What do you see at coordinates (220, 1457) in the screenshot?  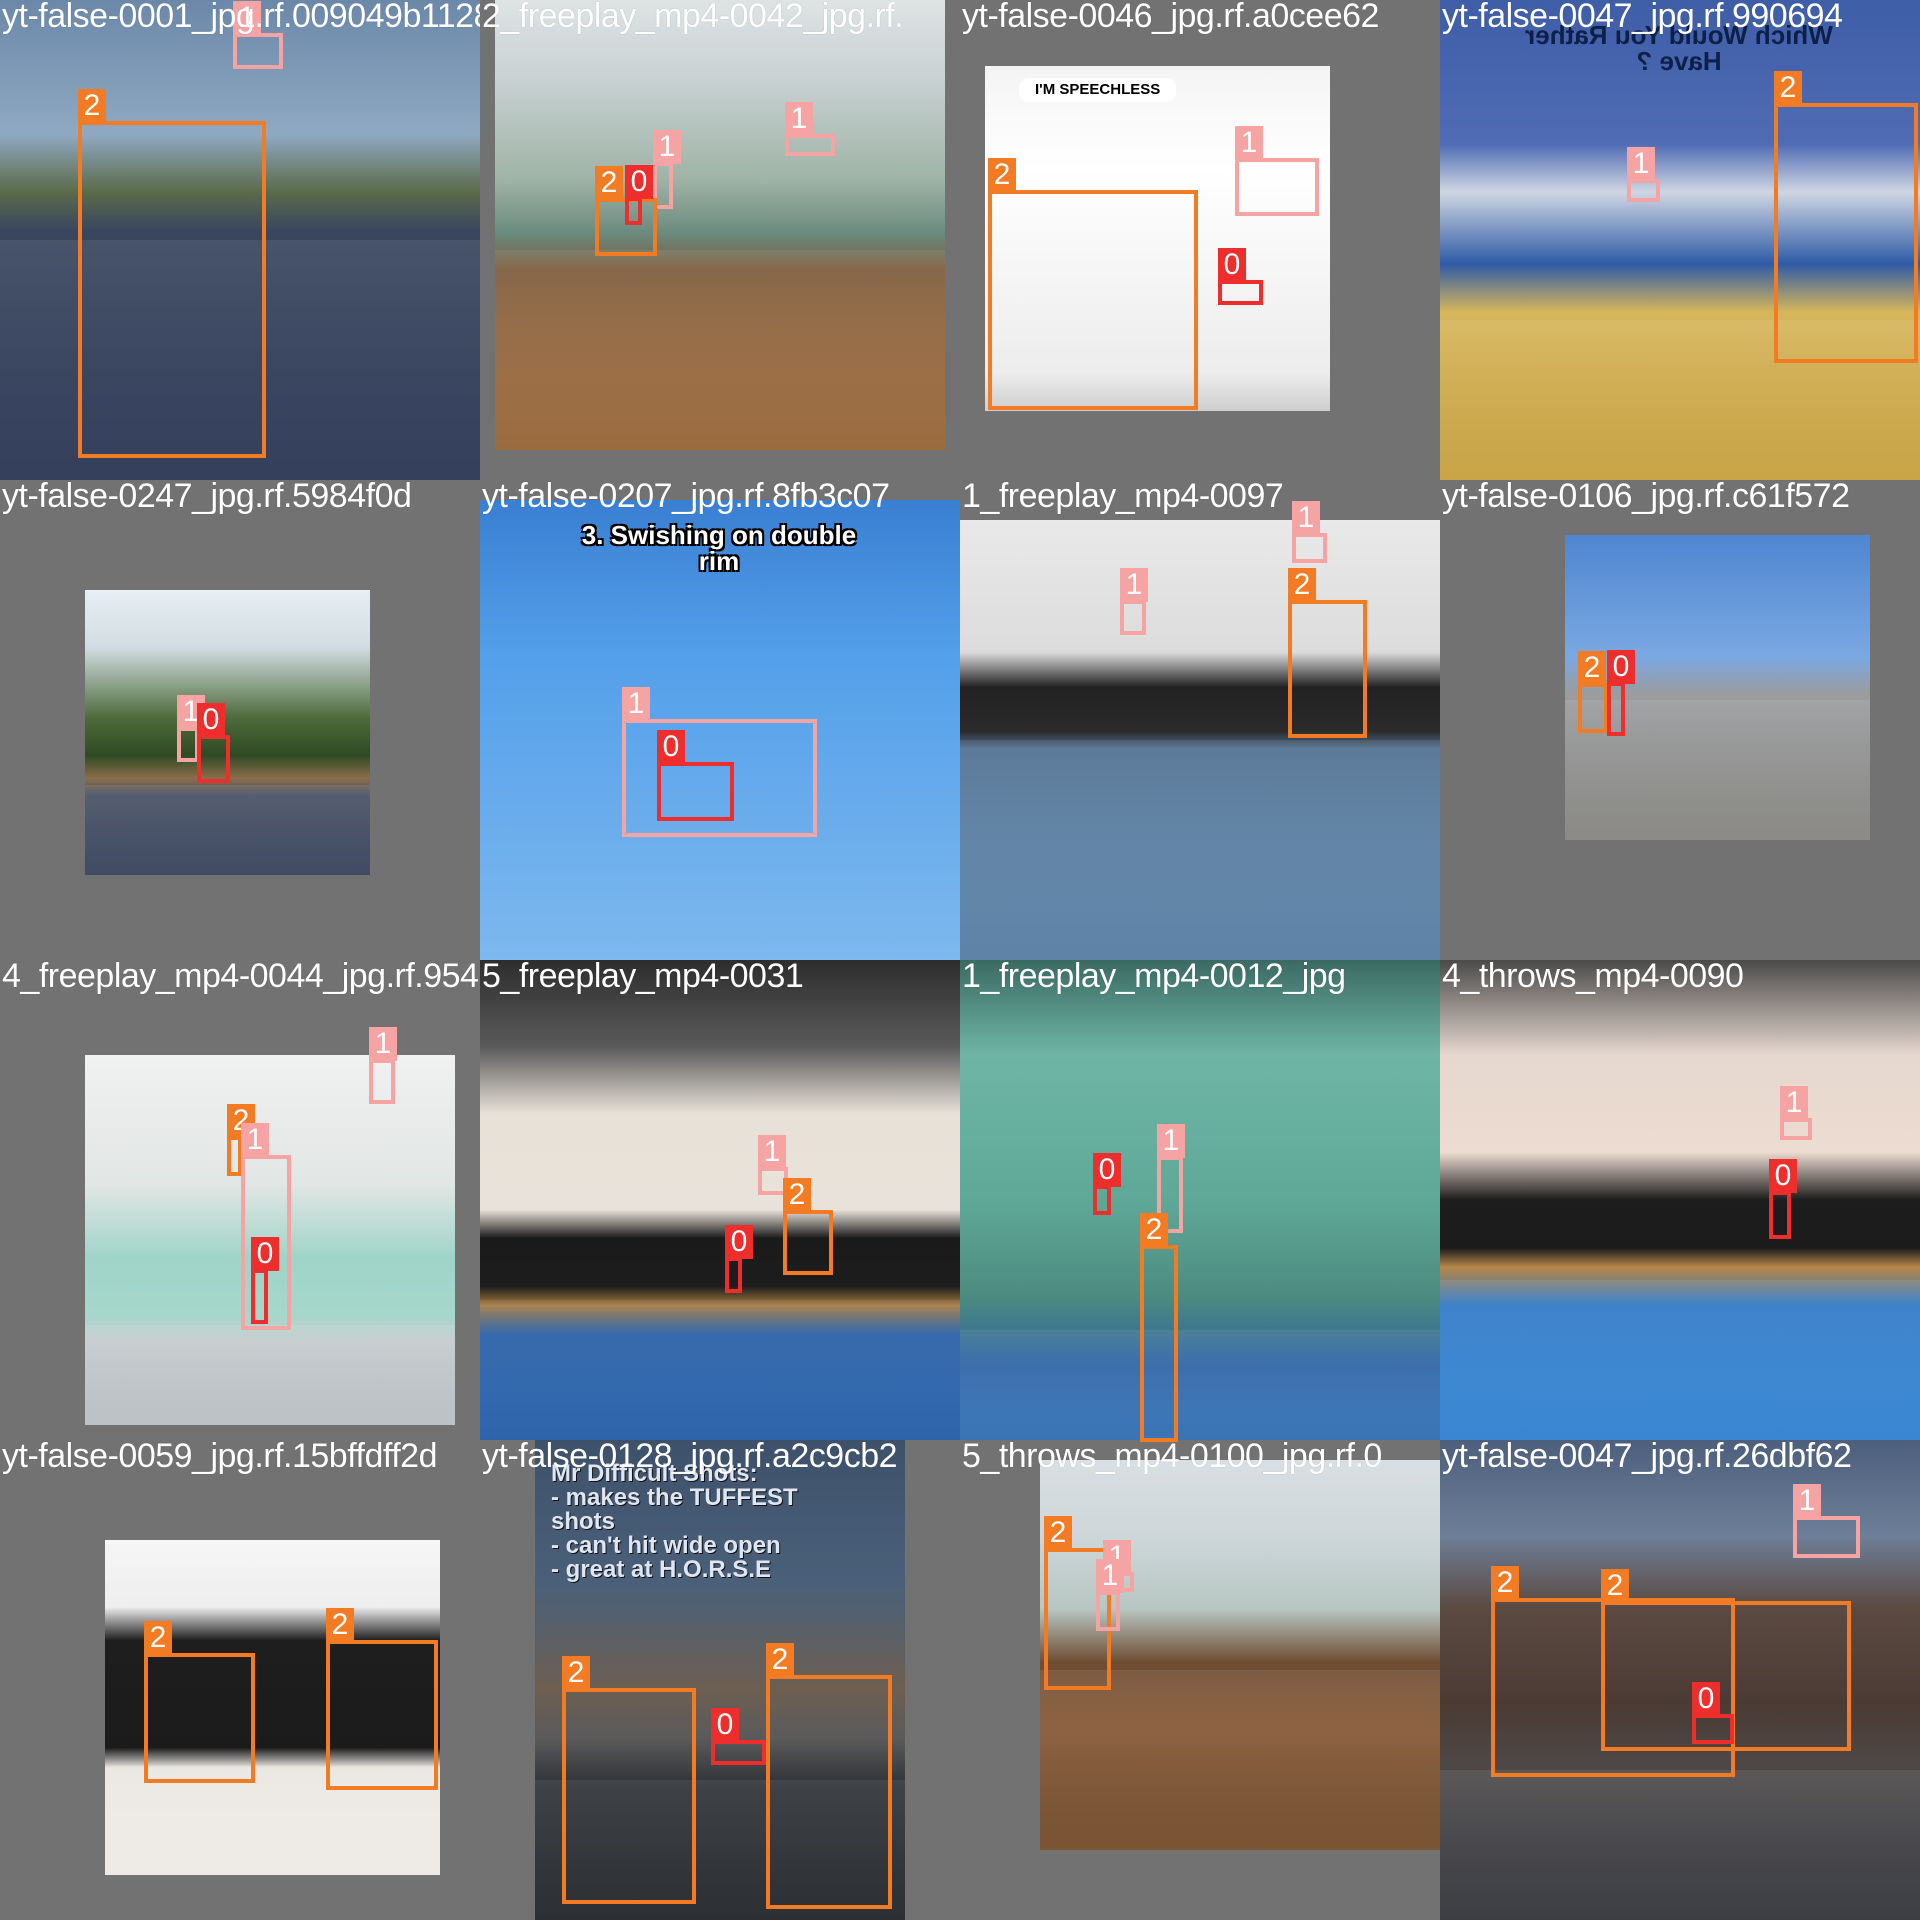 I see `image-filename-caption: yt-false-0059_jpg.rf.15bffdff2d` at bounding box center [220, 1457].